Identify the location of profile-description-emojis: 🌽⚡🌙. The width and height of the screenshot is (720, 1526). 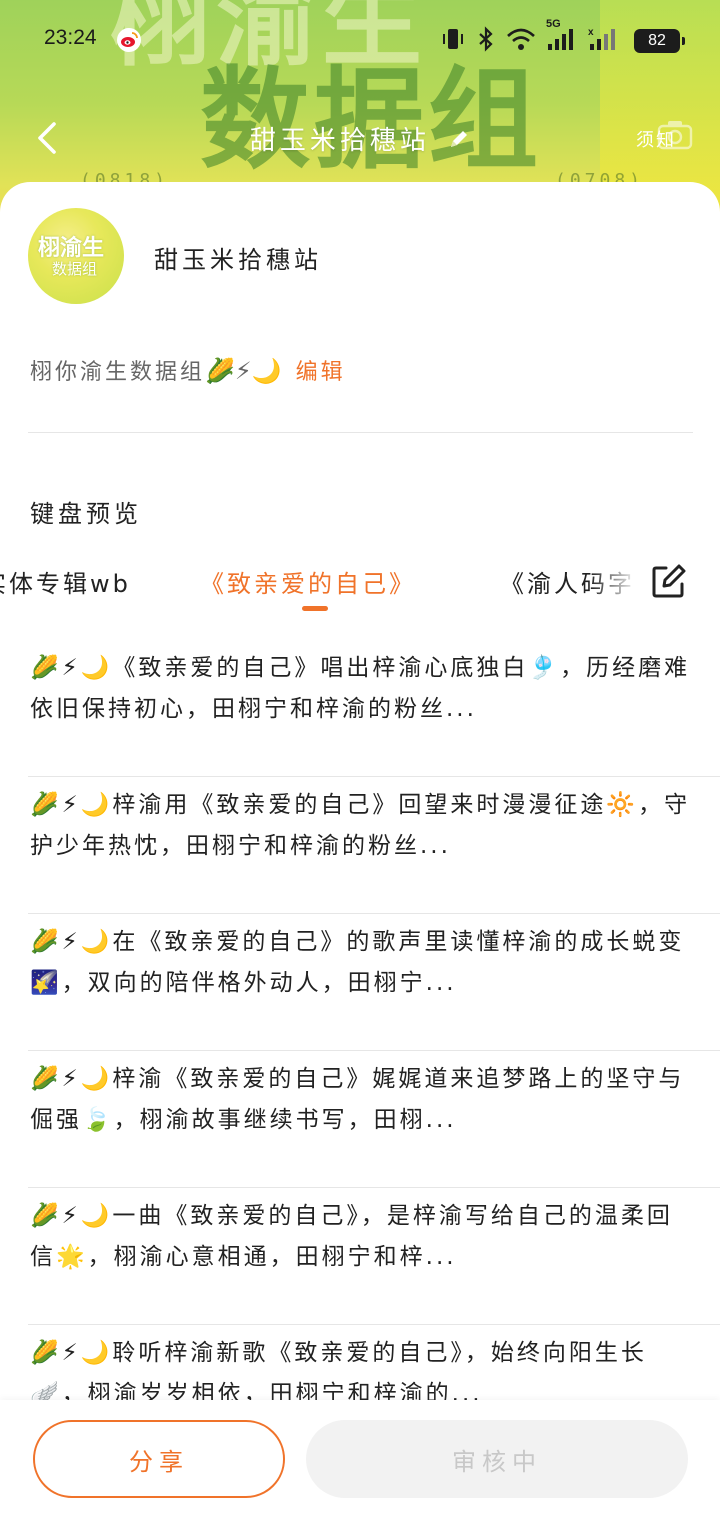
(243, 371).